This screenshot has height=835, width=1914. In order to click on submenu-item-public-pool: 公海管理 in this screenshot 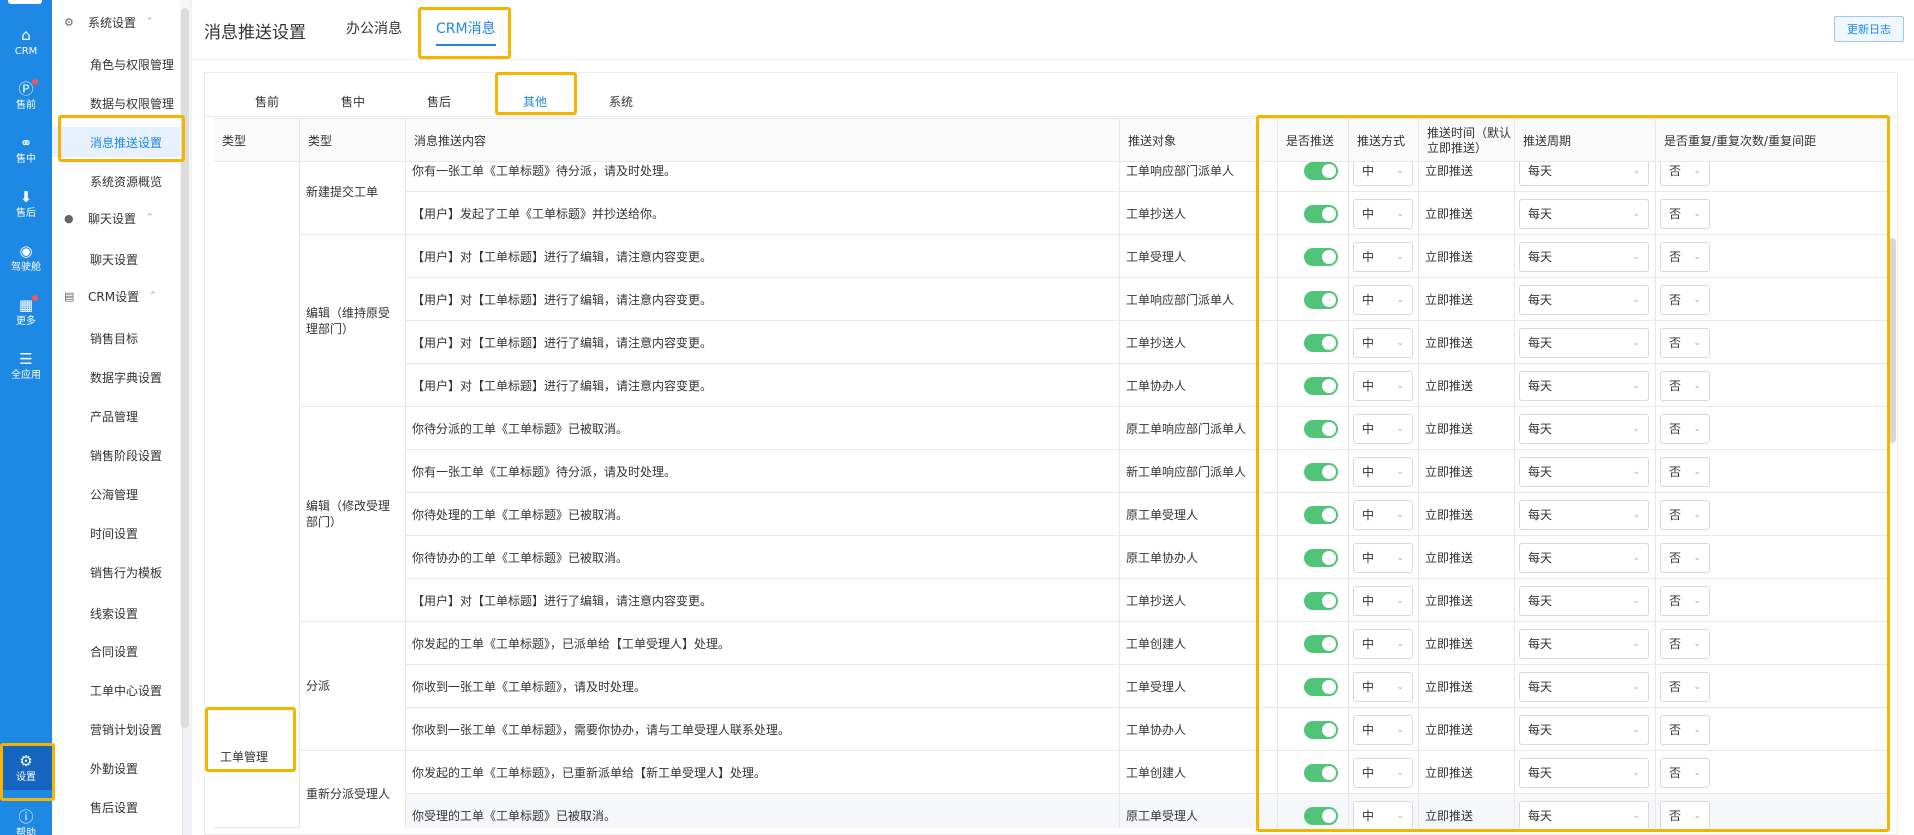, I will do `click(117, 494)`.